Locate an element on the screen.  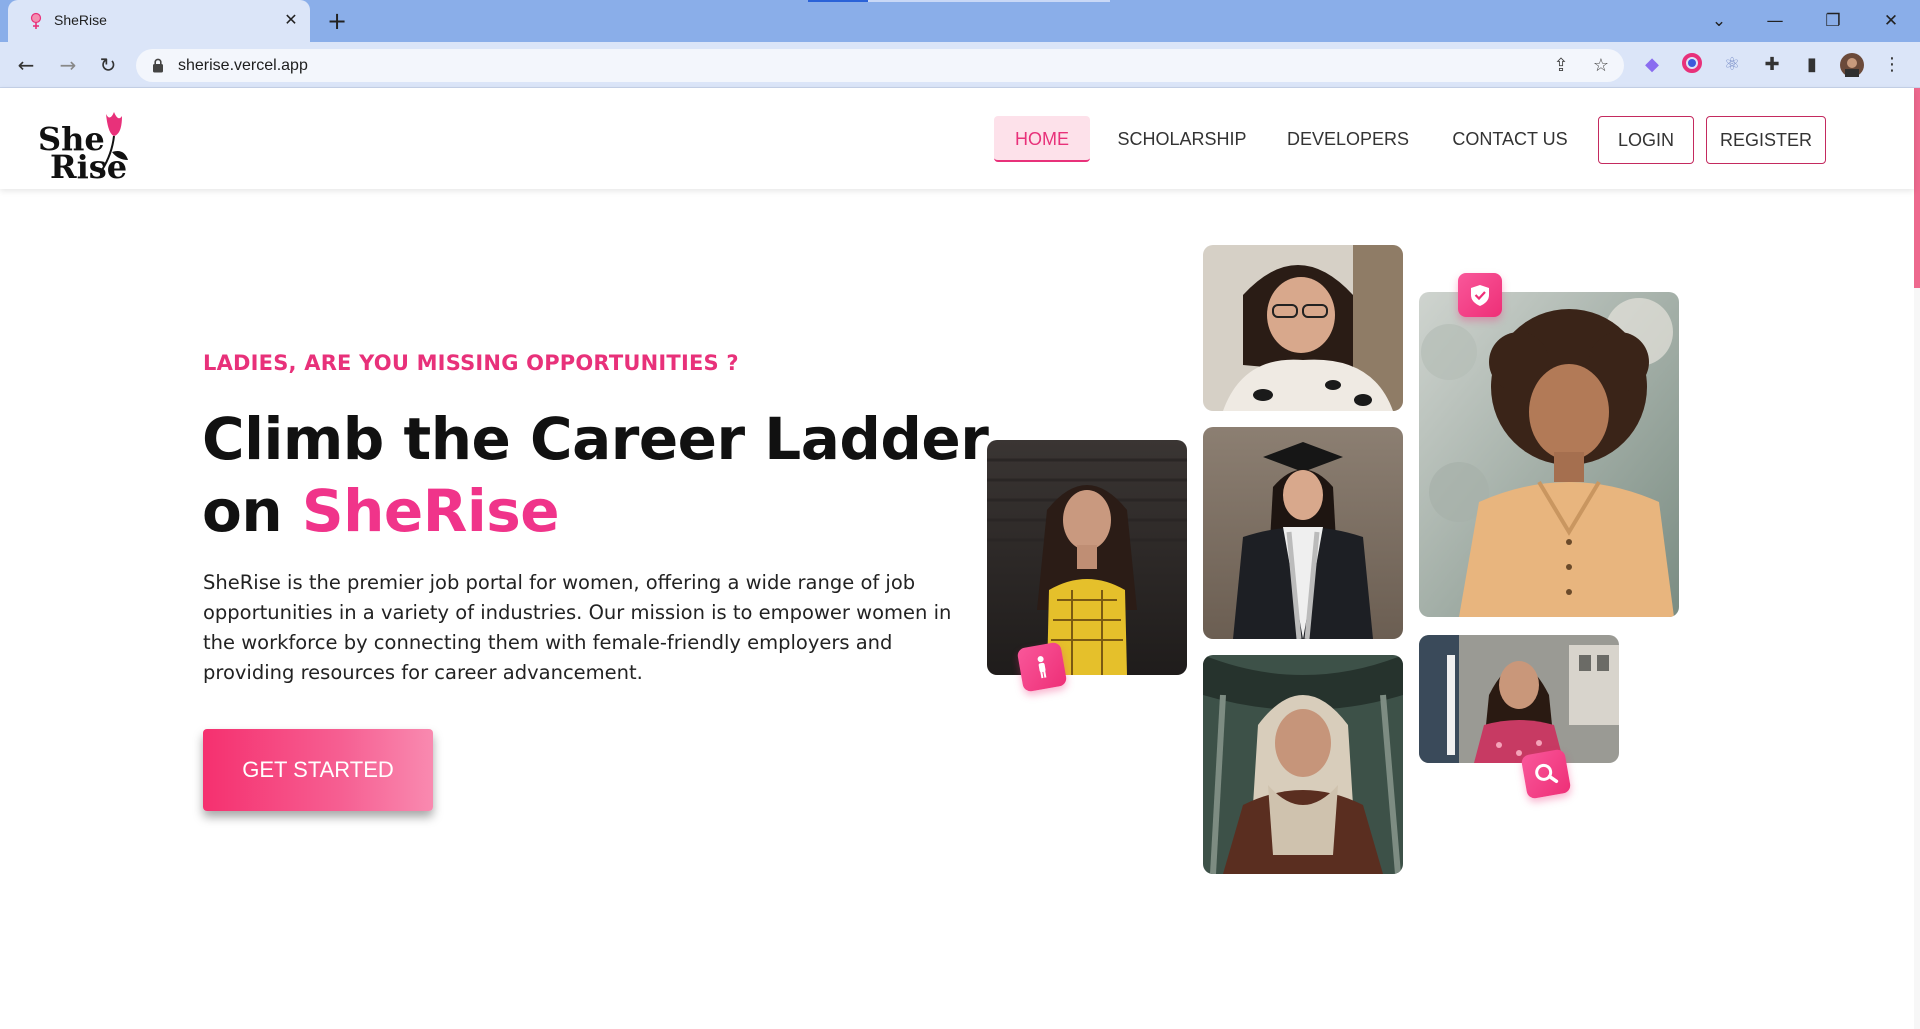
lock-icon is located at coordinates (158, 65).